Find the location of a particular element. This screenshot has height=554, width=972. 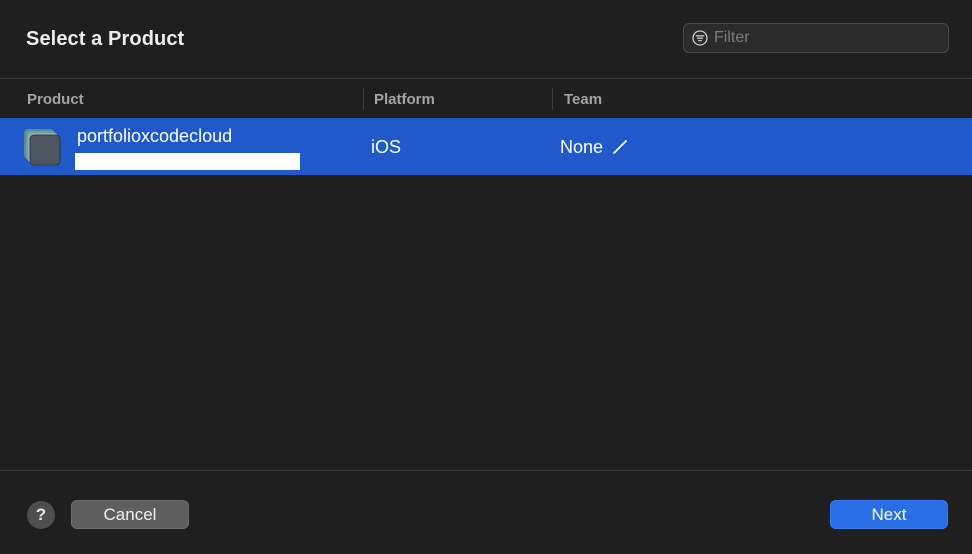

help-button: ? is located at coordinates (41, 515).